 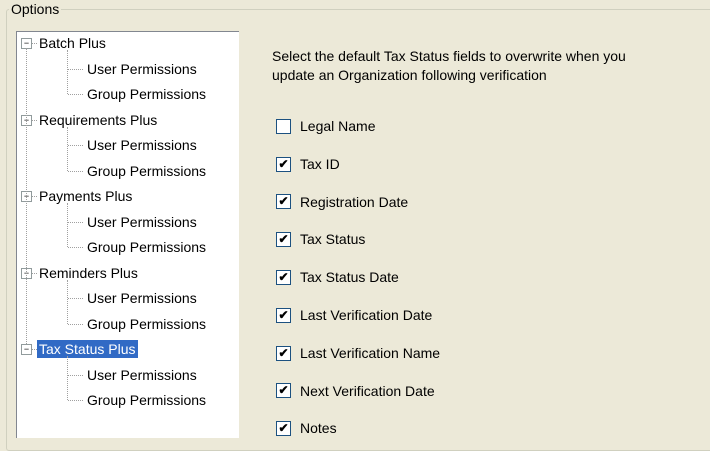 I want to click on tree-node-group: Reminders Plus, so click(x=88, y=273).